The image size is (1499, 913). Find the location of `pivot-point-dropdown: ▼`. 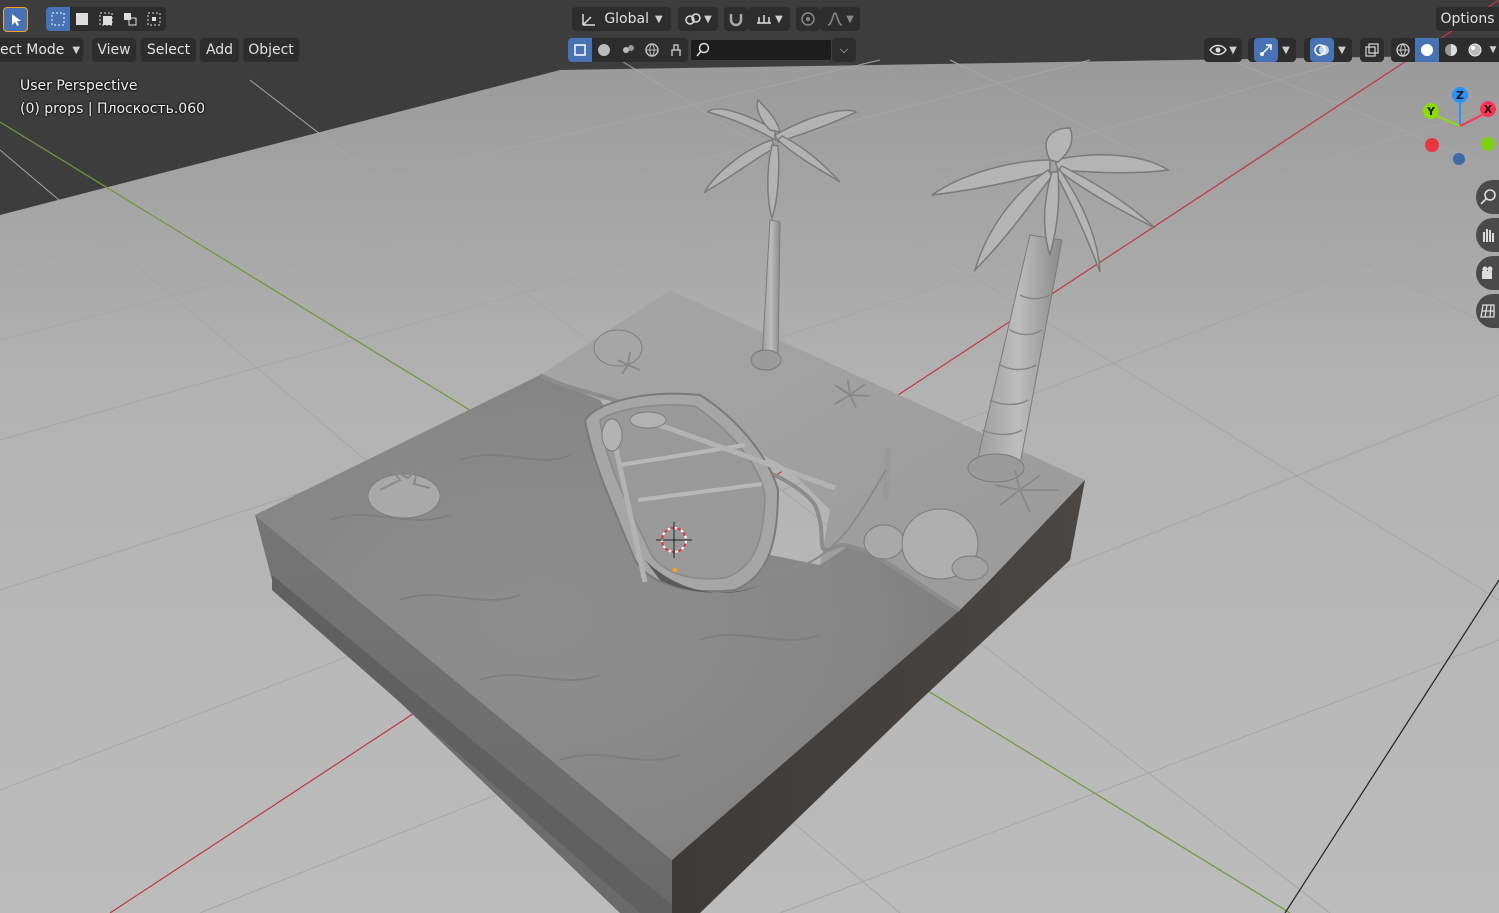

pivot-point-dropdown: ▼ is located at coordinates (698, 19).